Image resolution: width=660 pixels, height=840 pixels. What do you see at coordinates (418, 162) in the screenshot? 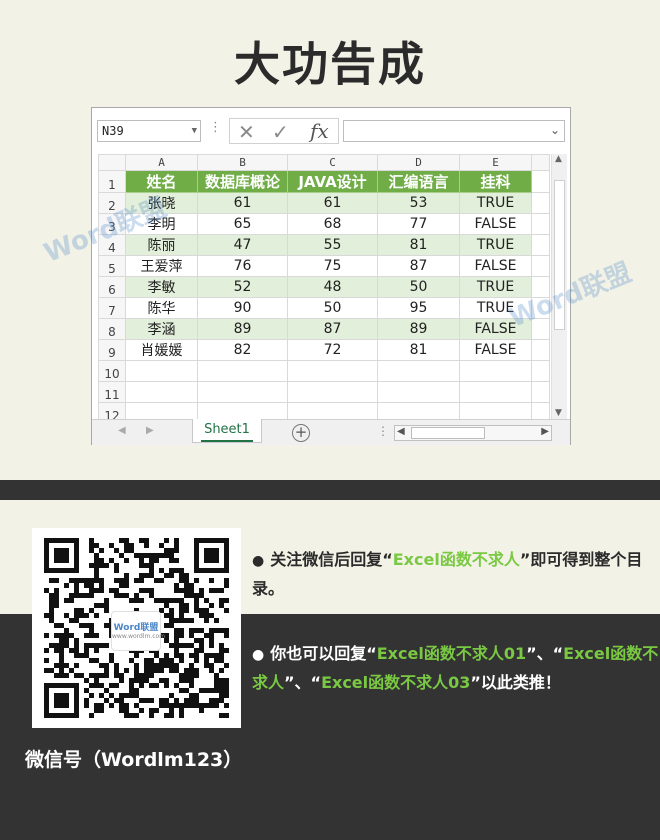
I see `column-header: D` at bounding box center [418, 162].